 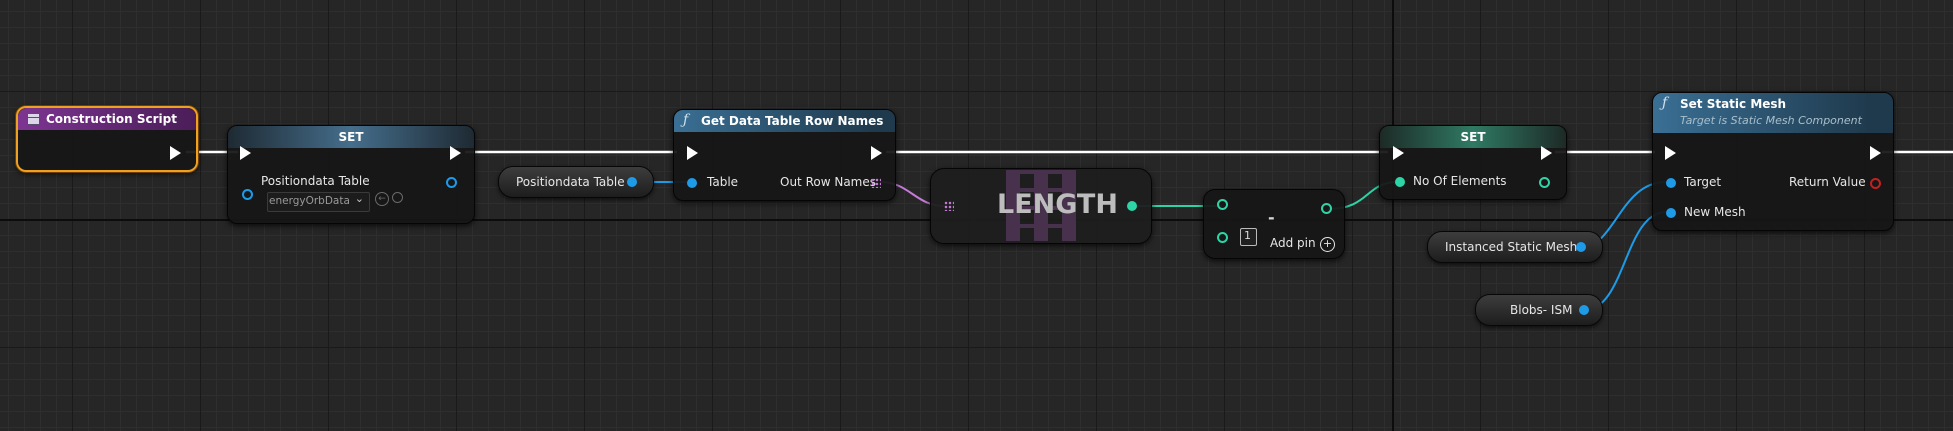 What do you see at coordinates (1771, 120) in the screenshot?
I see `set-static-mesh-subtitle: Target is Static Mesh Component` at bounding box center [1771, 120].